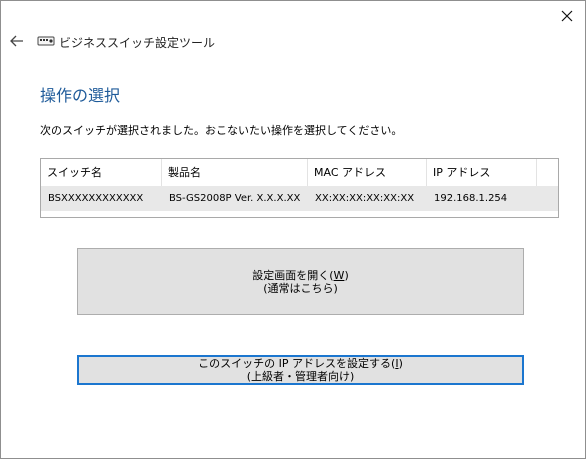 The height and width of the screenshot is (459, 586). I want to click on cell-product-name: BS-GS2008P Ver. X.X.X.XX, so click(235, 198).